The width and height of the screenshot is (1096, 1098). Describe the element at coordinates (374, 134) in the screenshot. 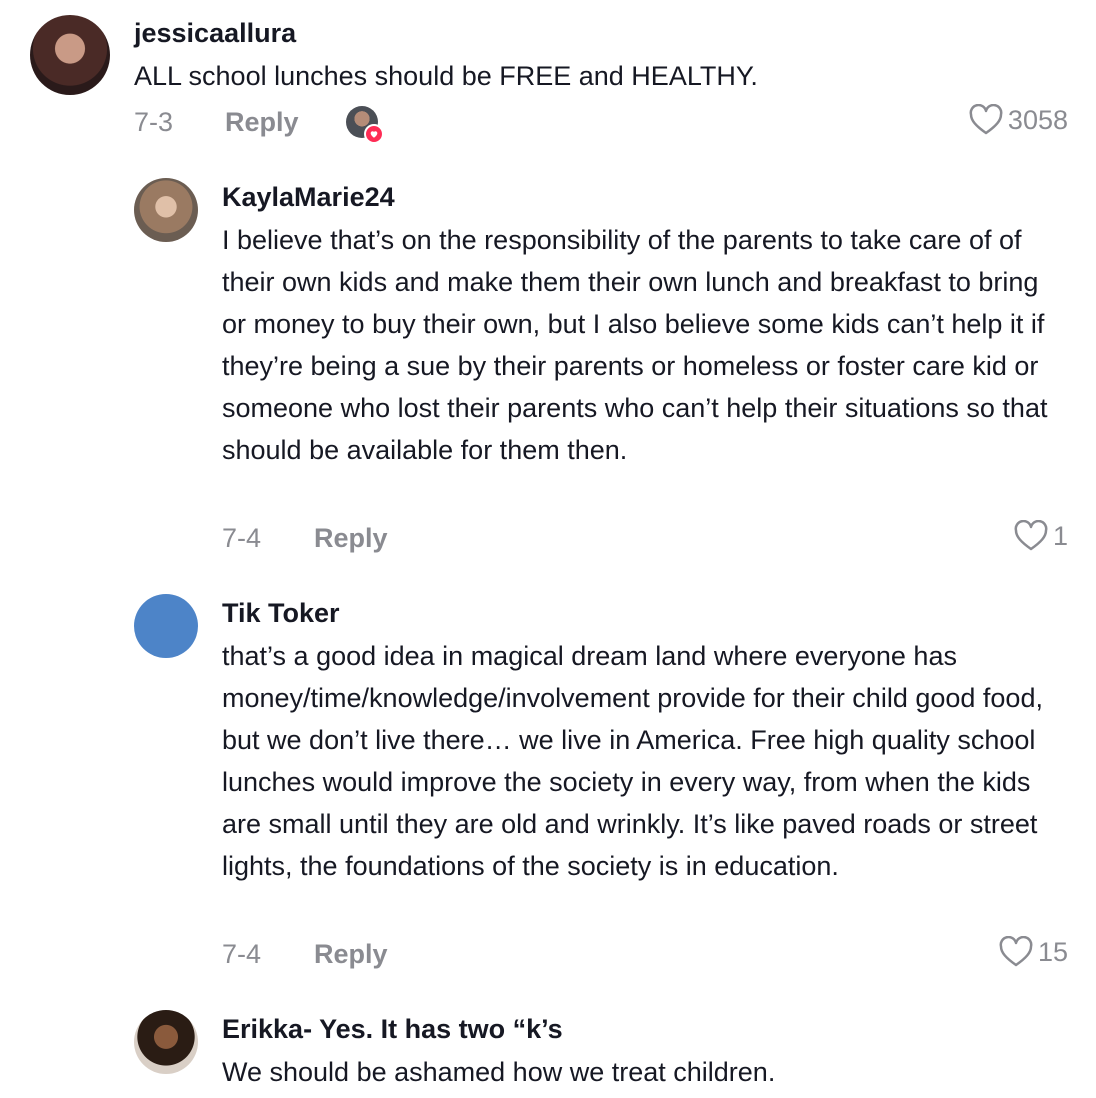

I see `heart-filled-icon` at that location.